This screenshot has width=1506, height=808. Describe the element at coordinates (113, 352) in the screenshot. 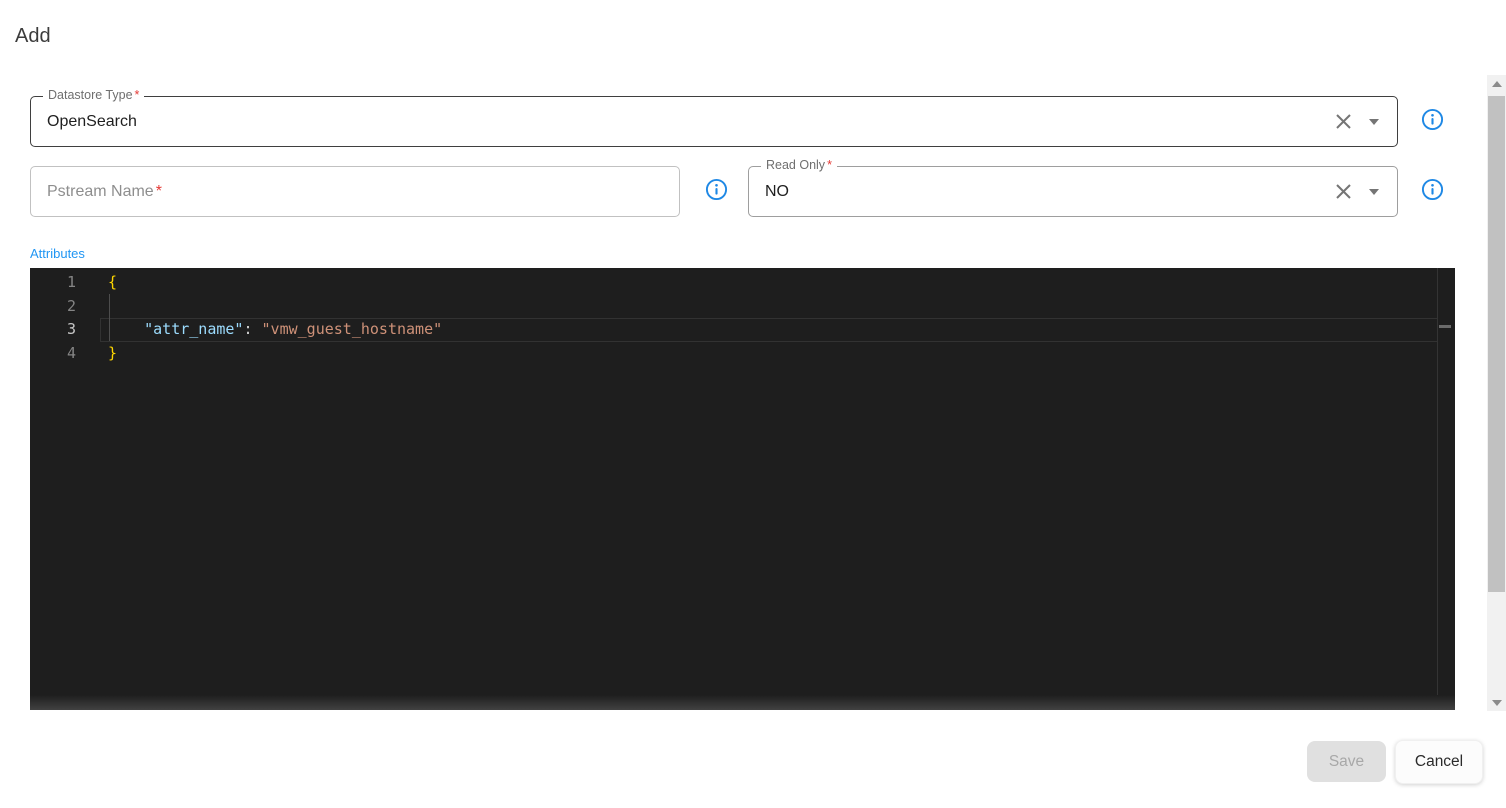

I see `editor-line-content: }` at that location.